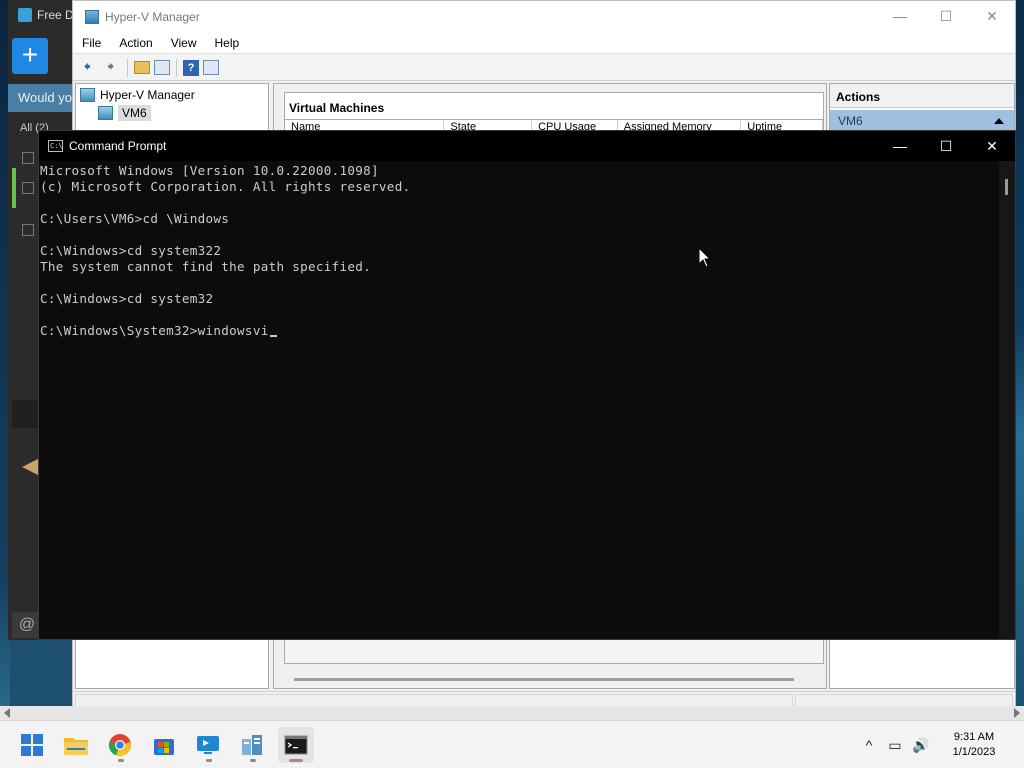  I want to click on collapse-icon, so click(999, 121).